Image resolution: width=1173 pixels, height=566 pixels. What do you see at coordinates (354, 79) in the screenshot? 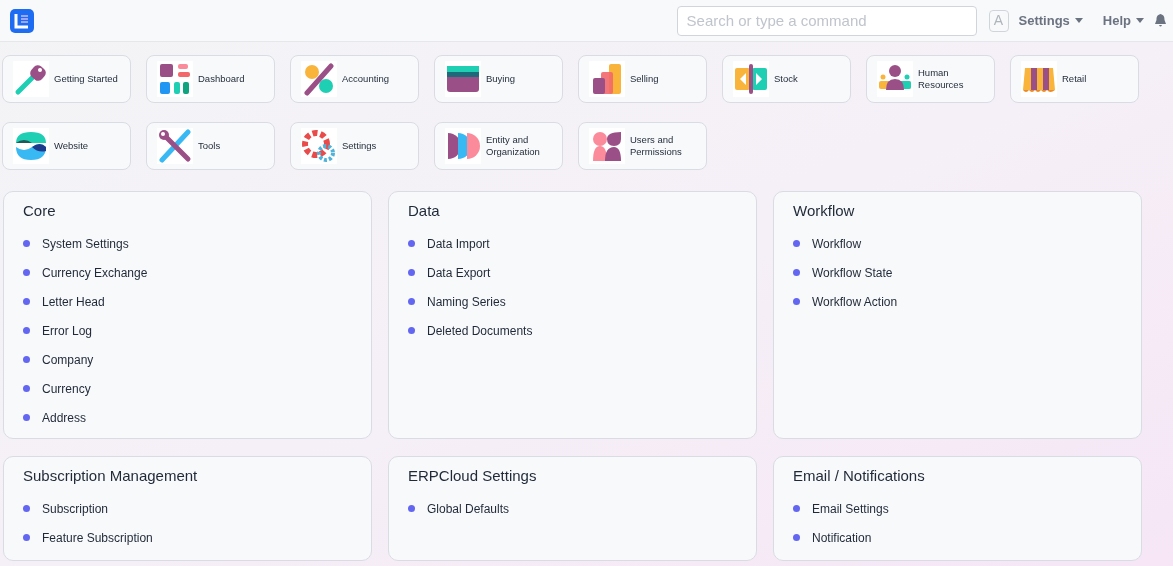
I see `module-tile: Accounting` at bounding box center [354, 79].